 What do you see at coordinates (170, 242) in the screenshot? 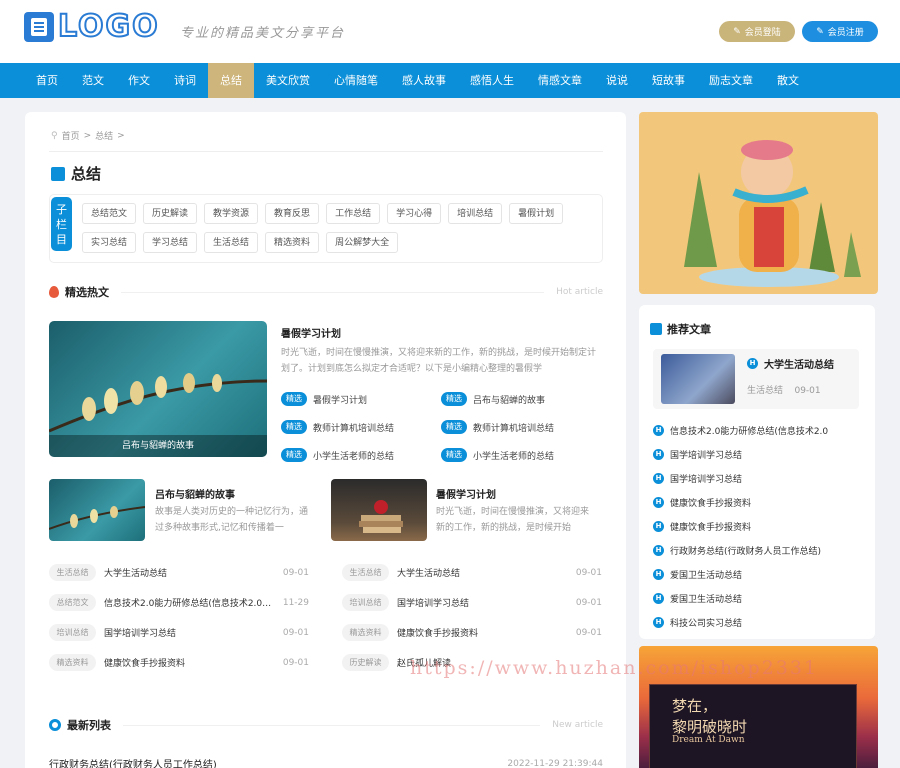
I see `subcolumn-tag: 学习总结` at bounding box center [170, 242].